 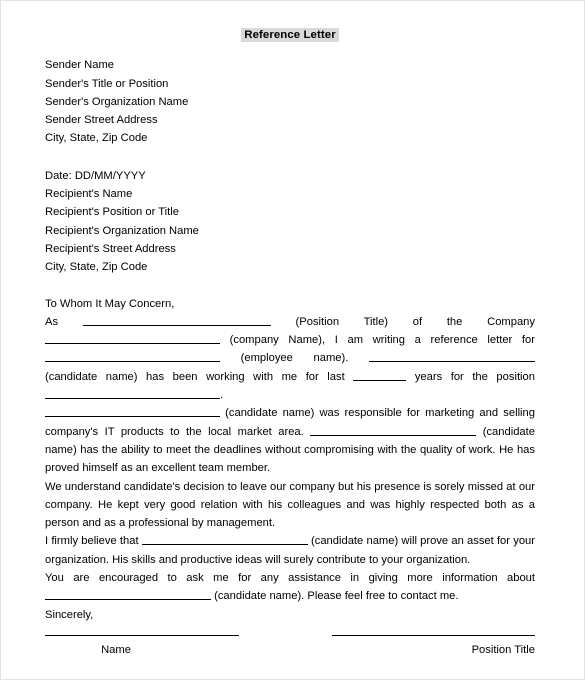 I want to click on document-title: Reference Letter, so click(x=290, y=35).